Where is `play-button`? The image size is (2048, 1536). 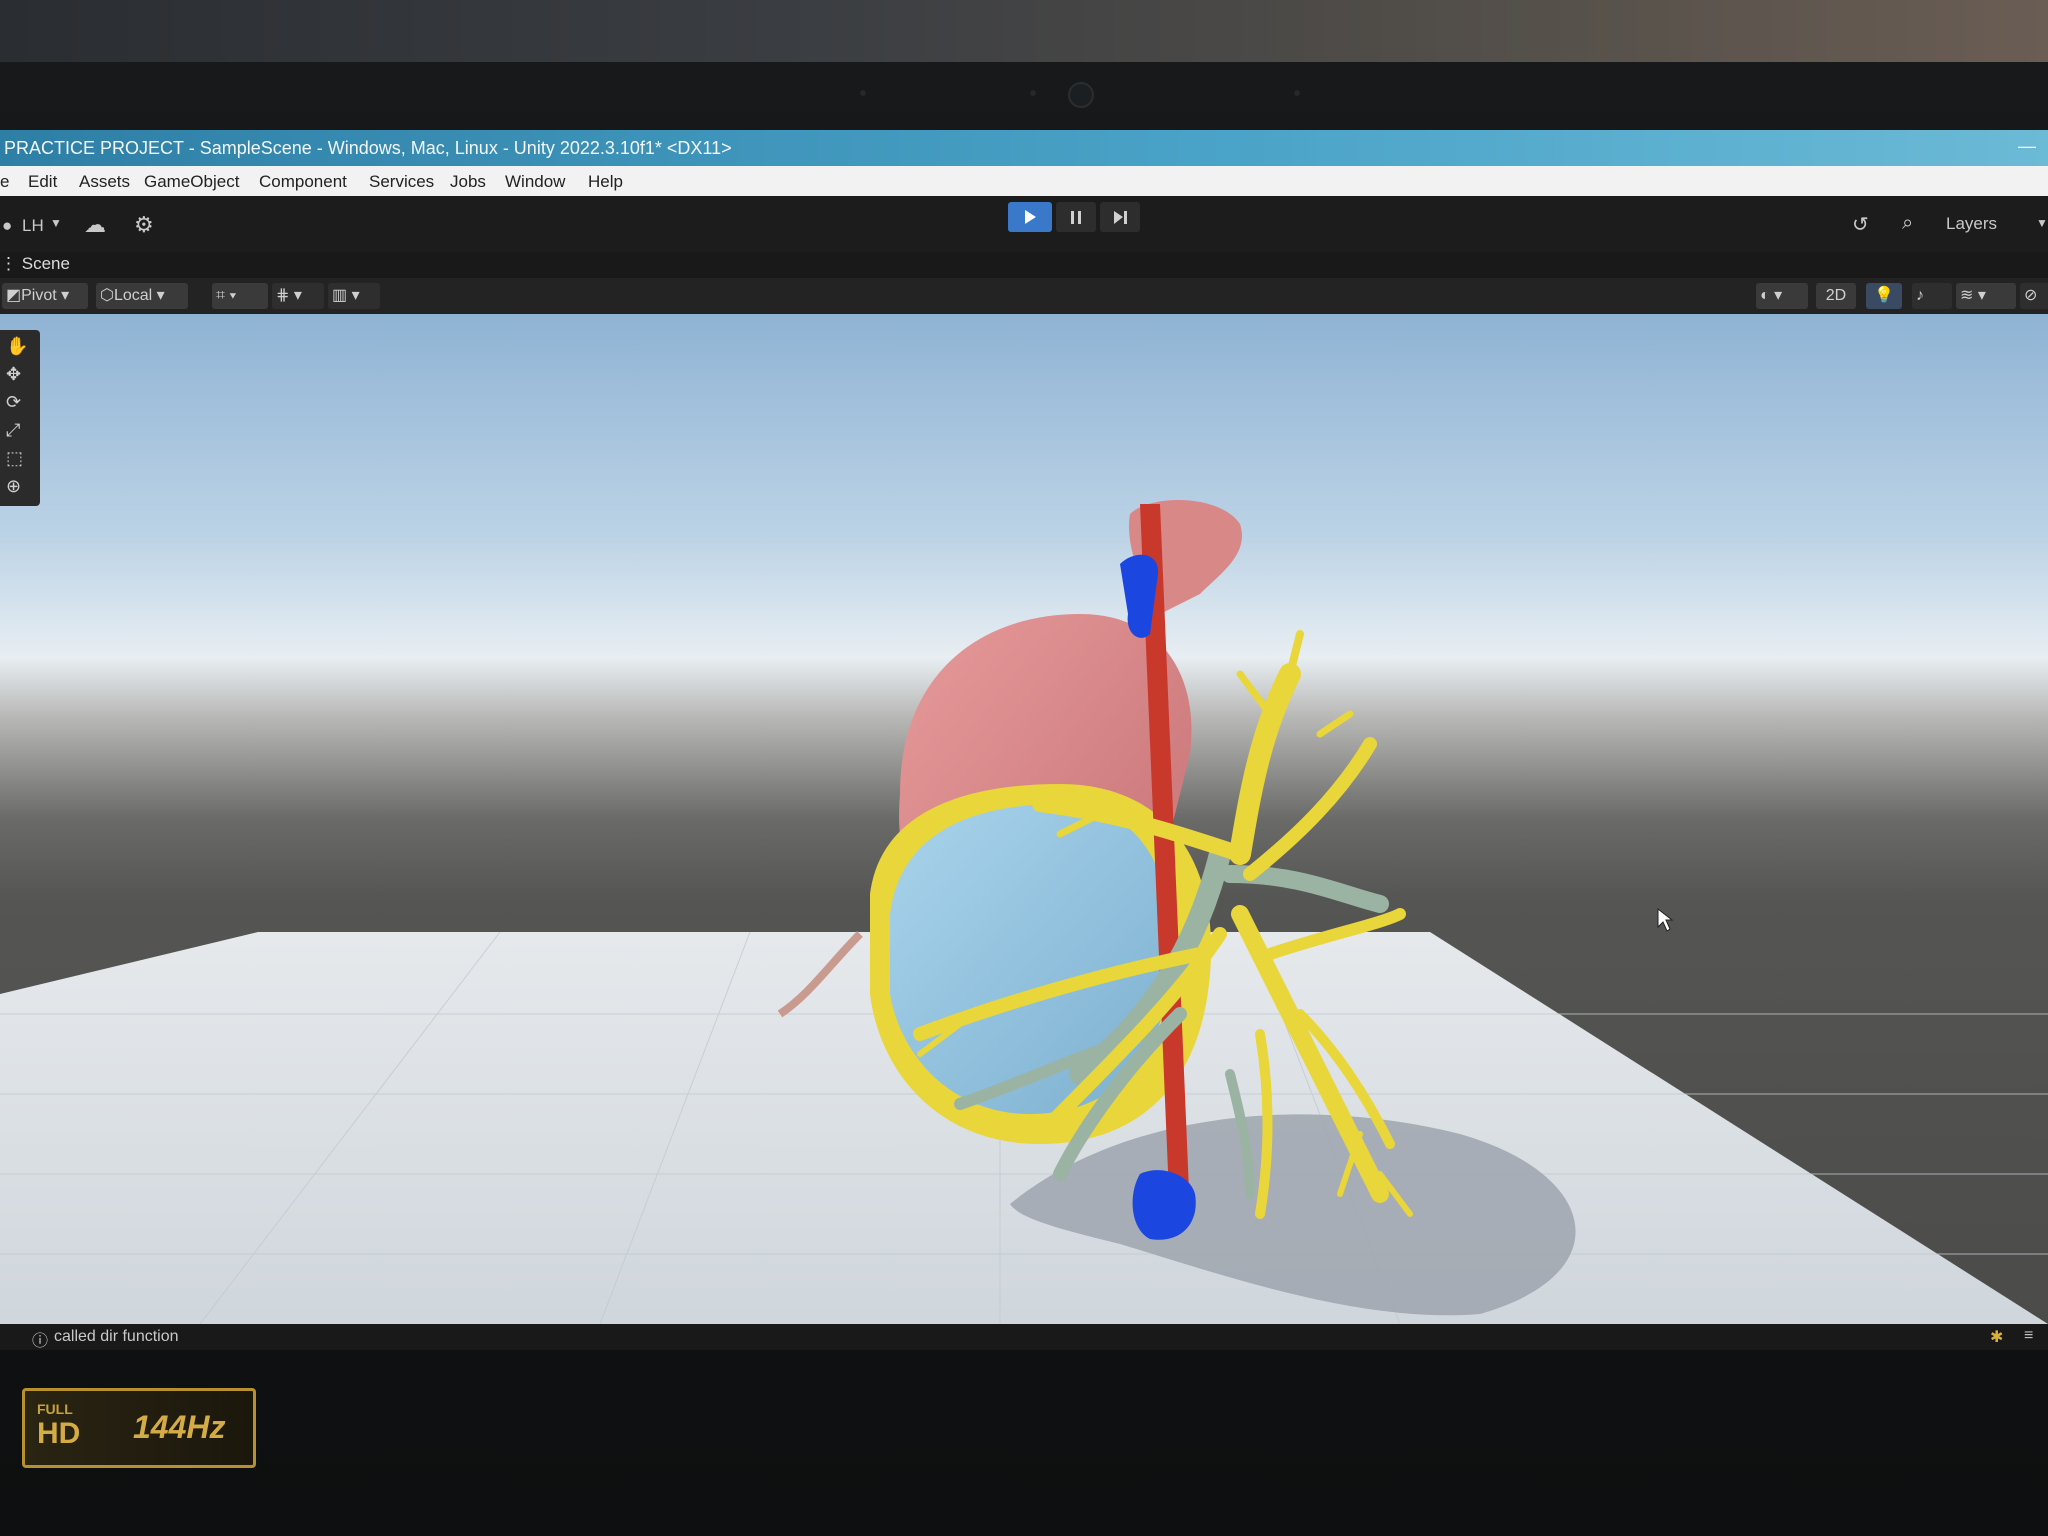 play-button is located at coordinates (1030, 217).